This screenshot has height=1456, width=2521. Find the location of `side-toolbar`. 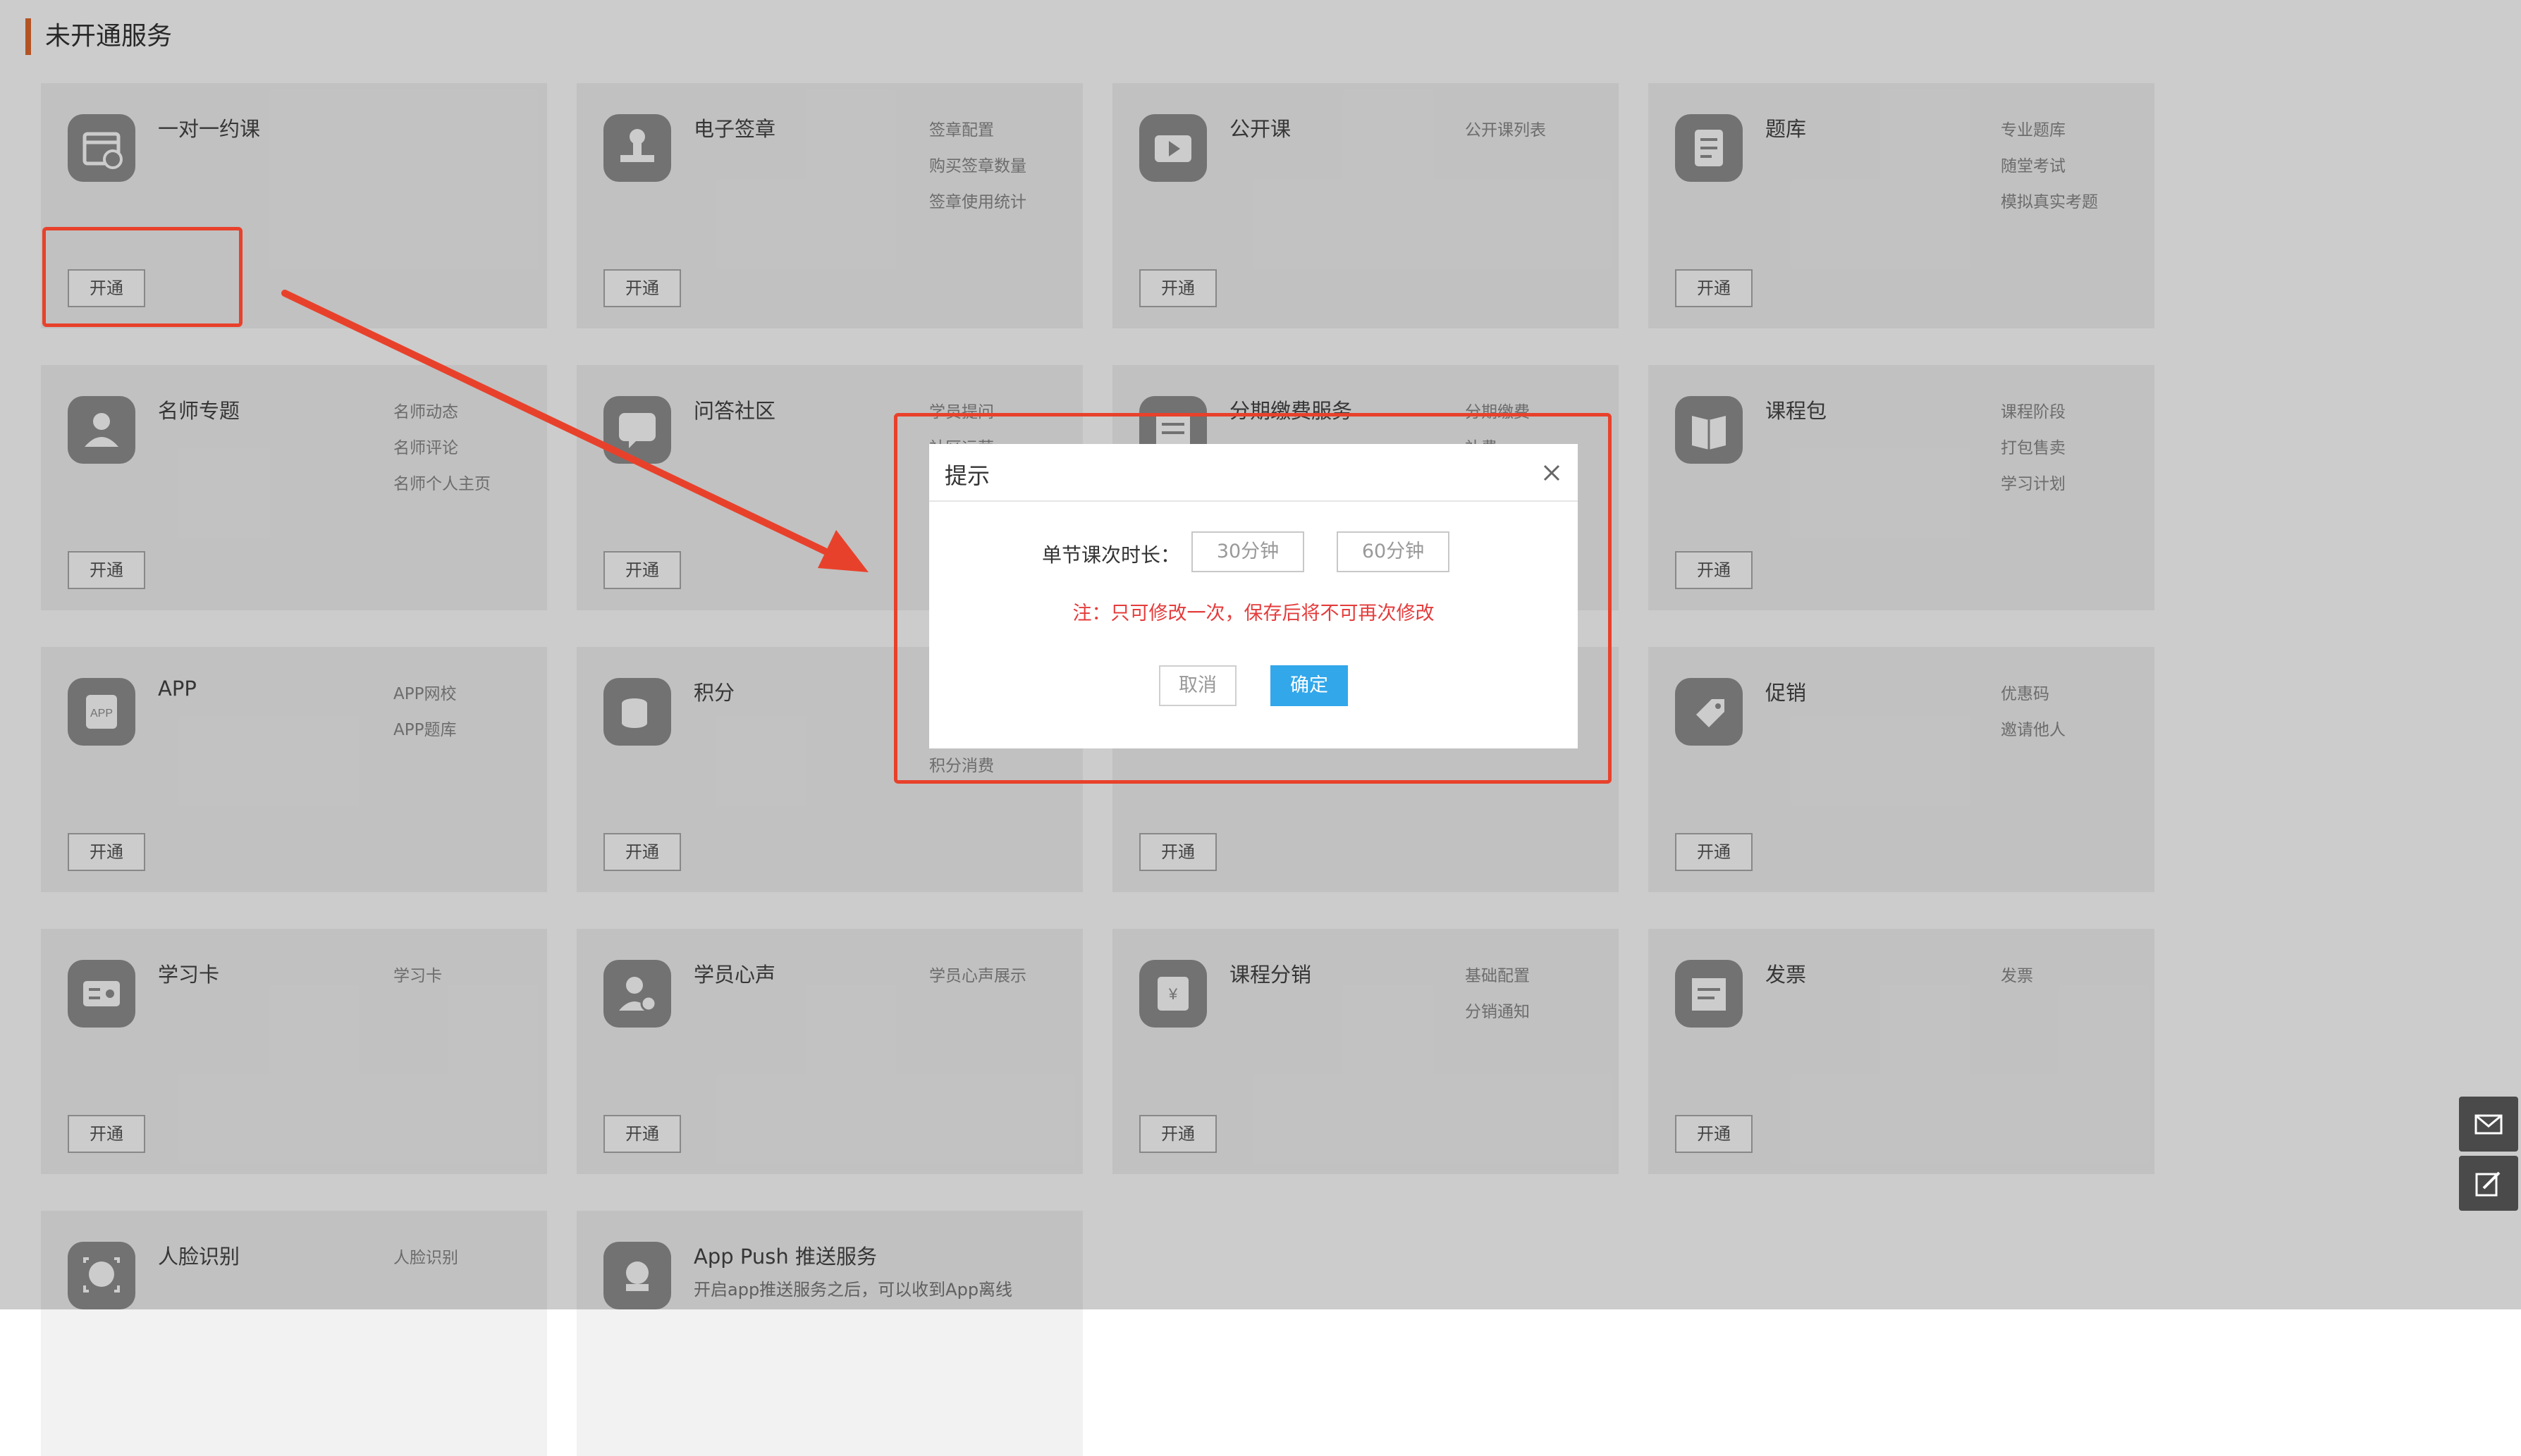

side-toolbar is located at coordinates (2488, 1156).